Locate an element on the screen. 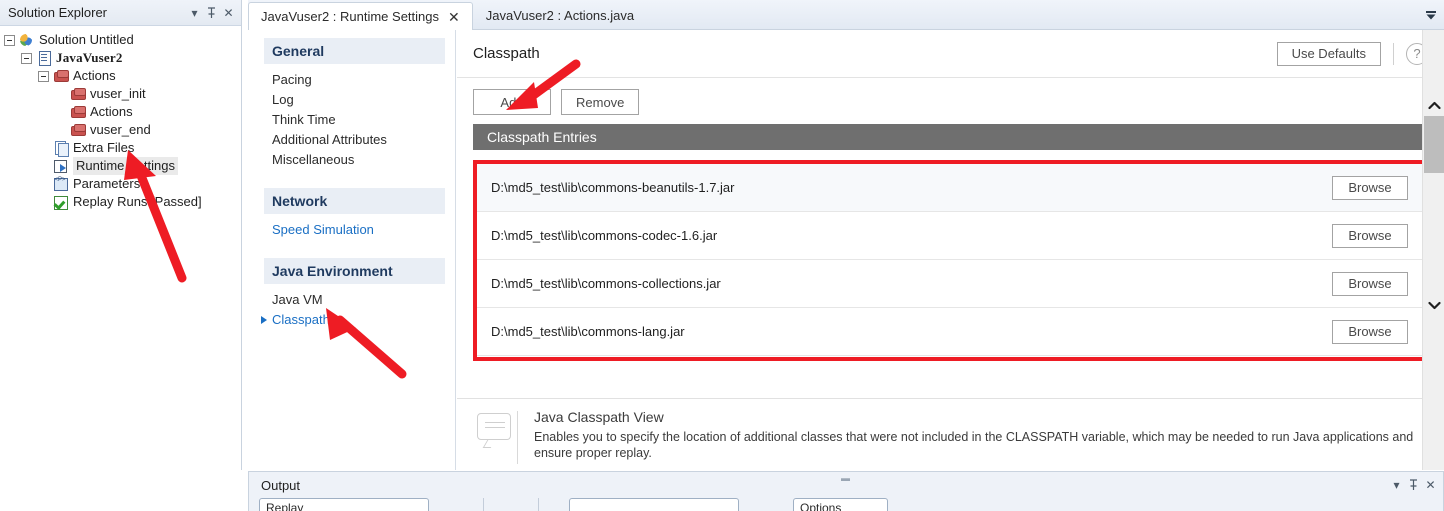 The image size is (1444, 511). save-output-icon is located at coordinates (903, 504).